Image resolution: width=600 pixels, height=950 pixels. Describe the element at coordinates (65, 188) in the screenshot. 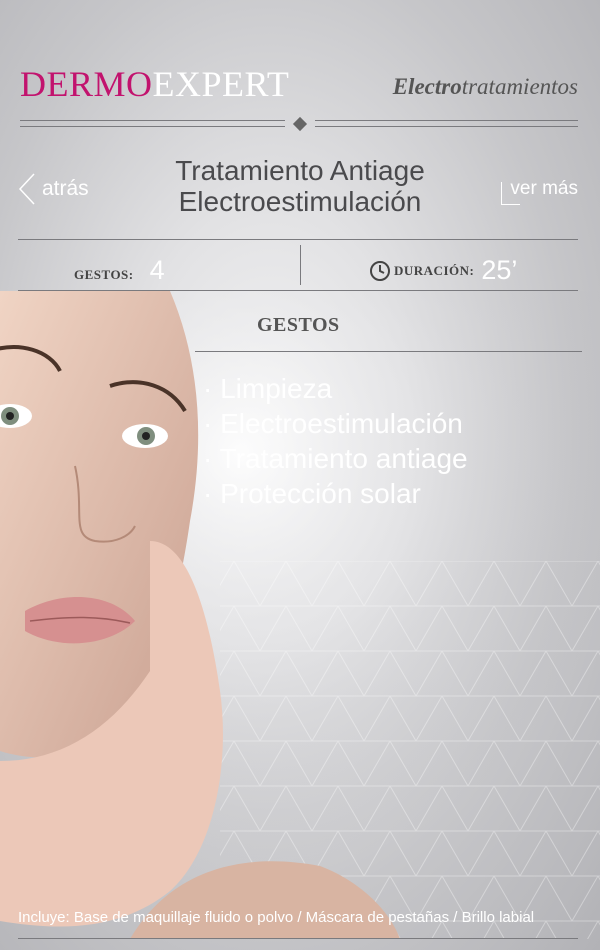

I see `back-button-label: atrás` at that location.